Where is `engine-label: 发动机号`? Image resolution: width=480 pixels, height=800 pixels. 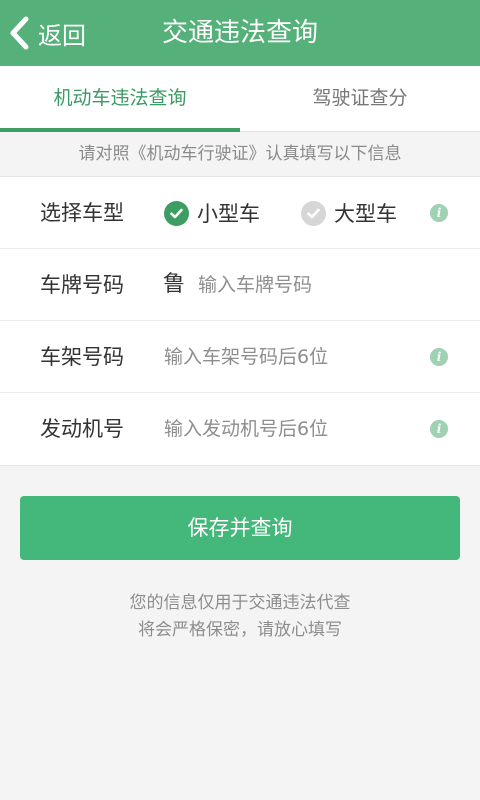 engine-label: 发动机号 is located at coordinates (82, 429).